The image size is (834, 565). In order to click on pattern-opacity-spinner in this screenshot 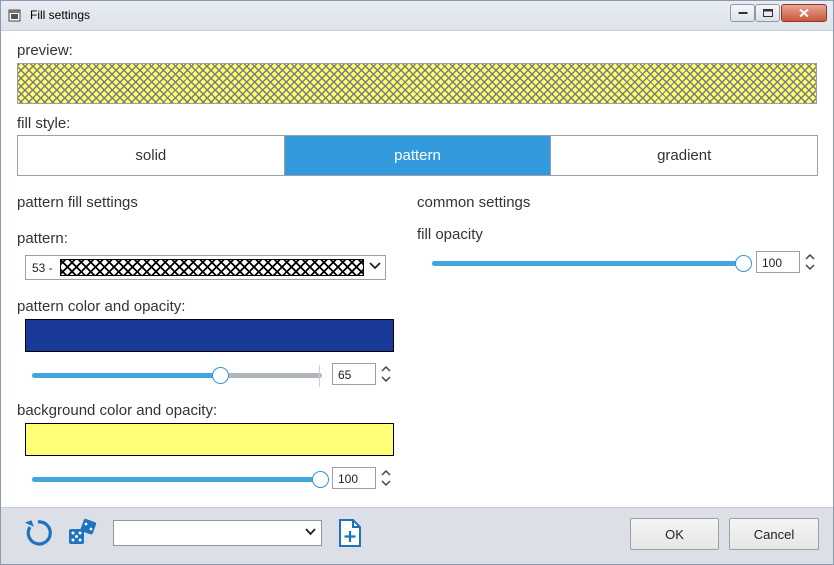, I will do `click(386, 374)`.